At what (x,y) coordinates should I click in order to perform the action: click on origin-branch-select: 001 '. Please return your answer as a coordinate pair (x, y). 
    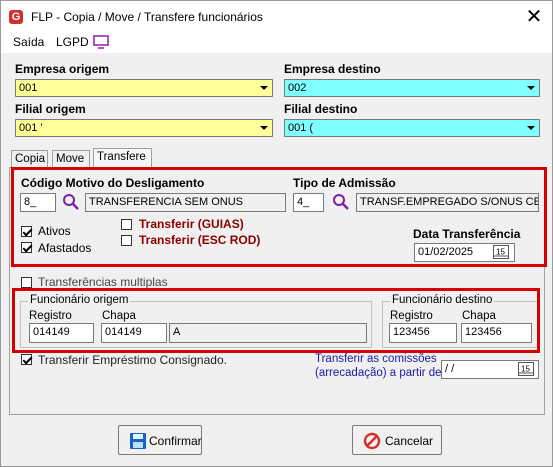
    Looking at the image, I should click on (144, 128).